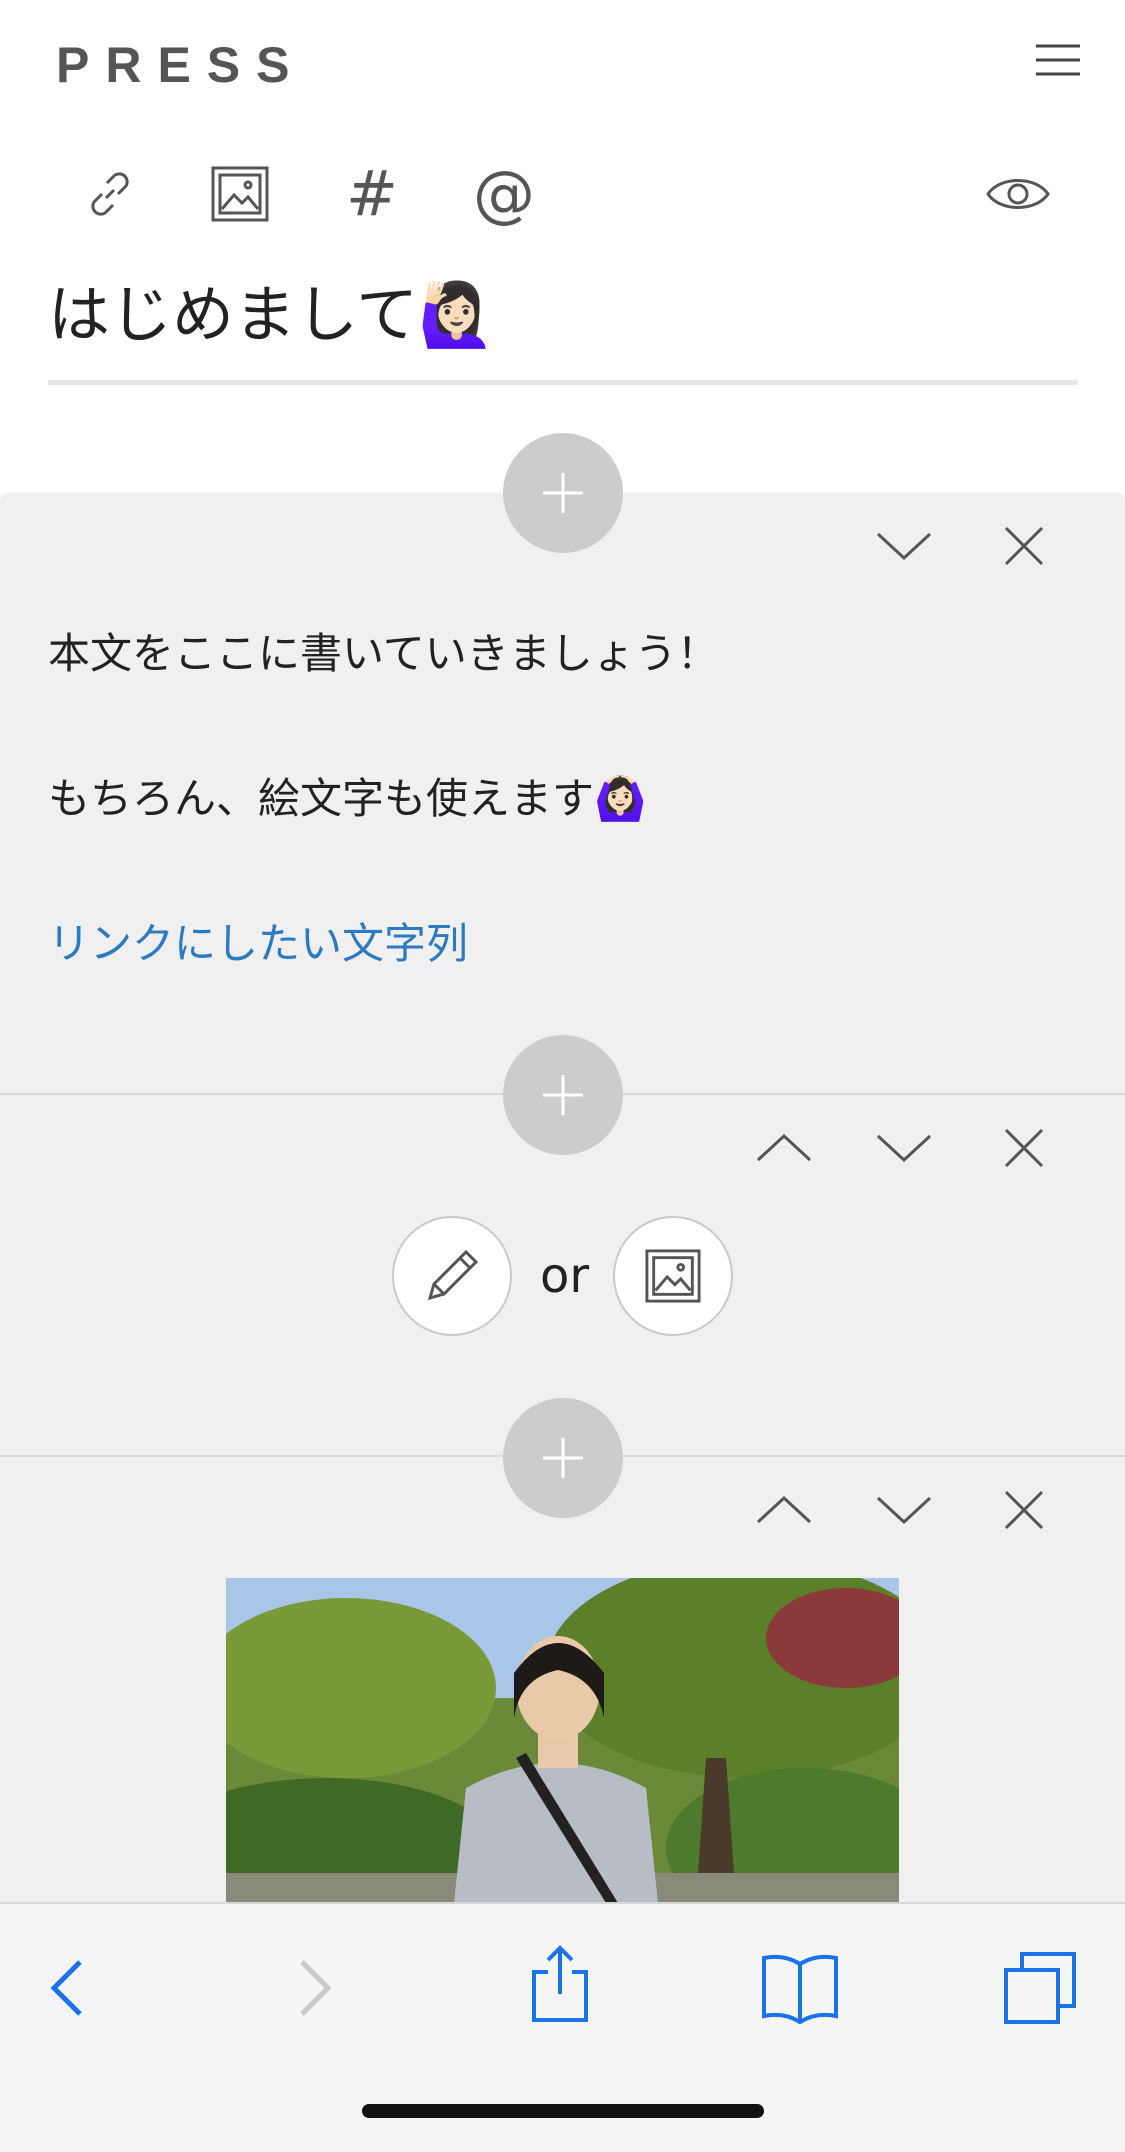 The height and width of the screenshot is (2152, 1125). What do you see at coordinates (181, 65) in the screenshot?
I see `app-logo: PRESS` at bounding box center [181, 65].